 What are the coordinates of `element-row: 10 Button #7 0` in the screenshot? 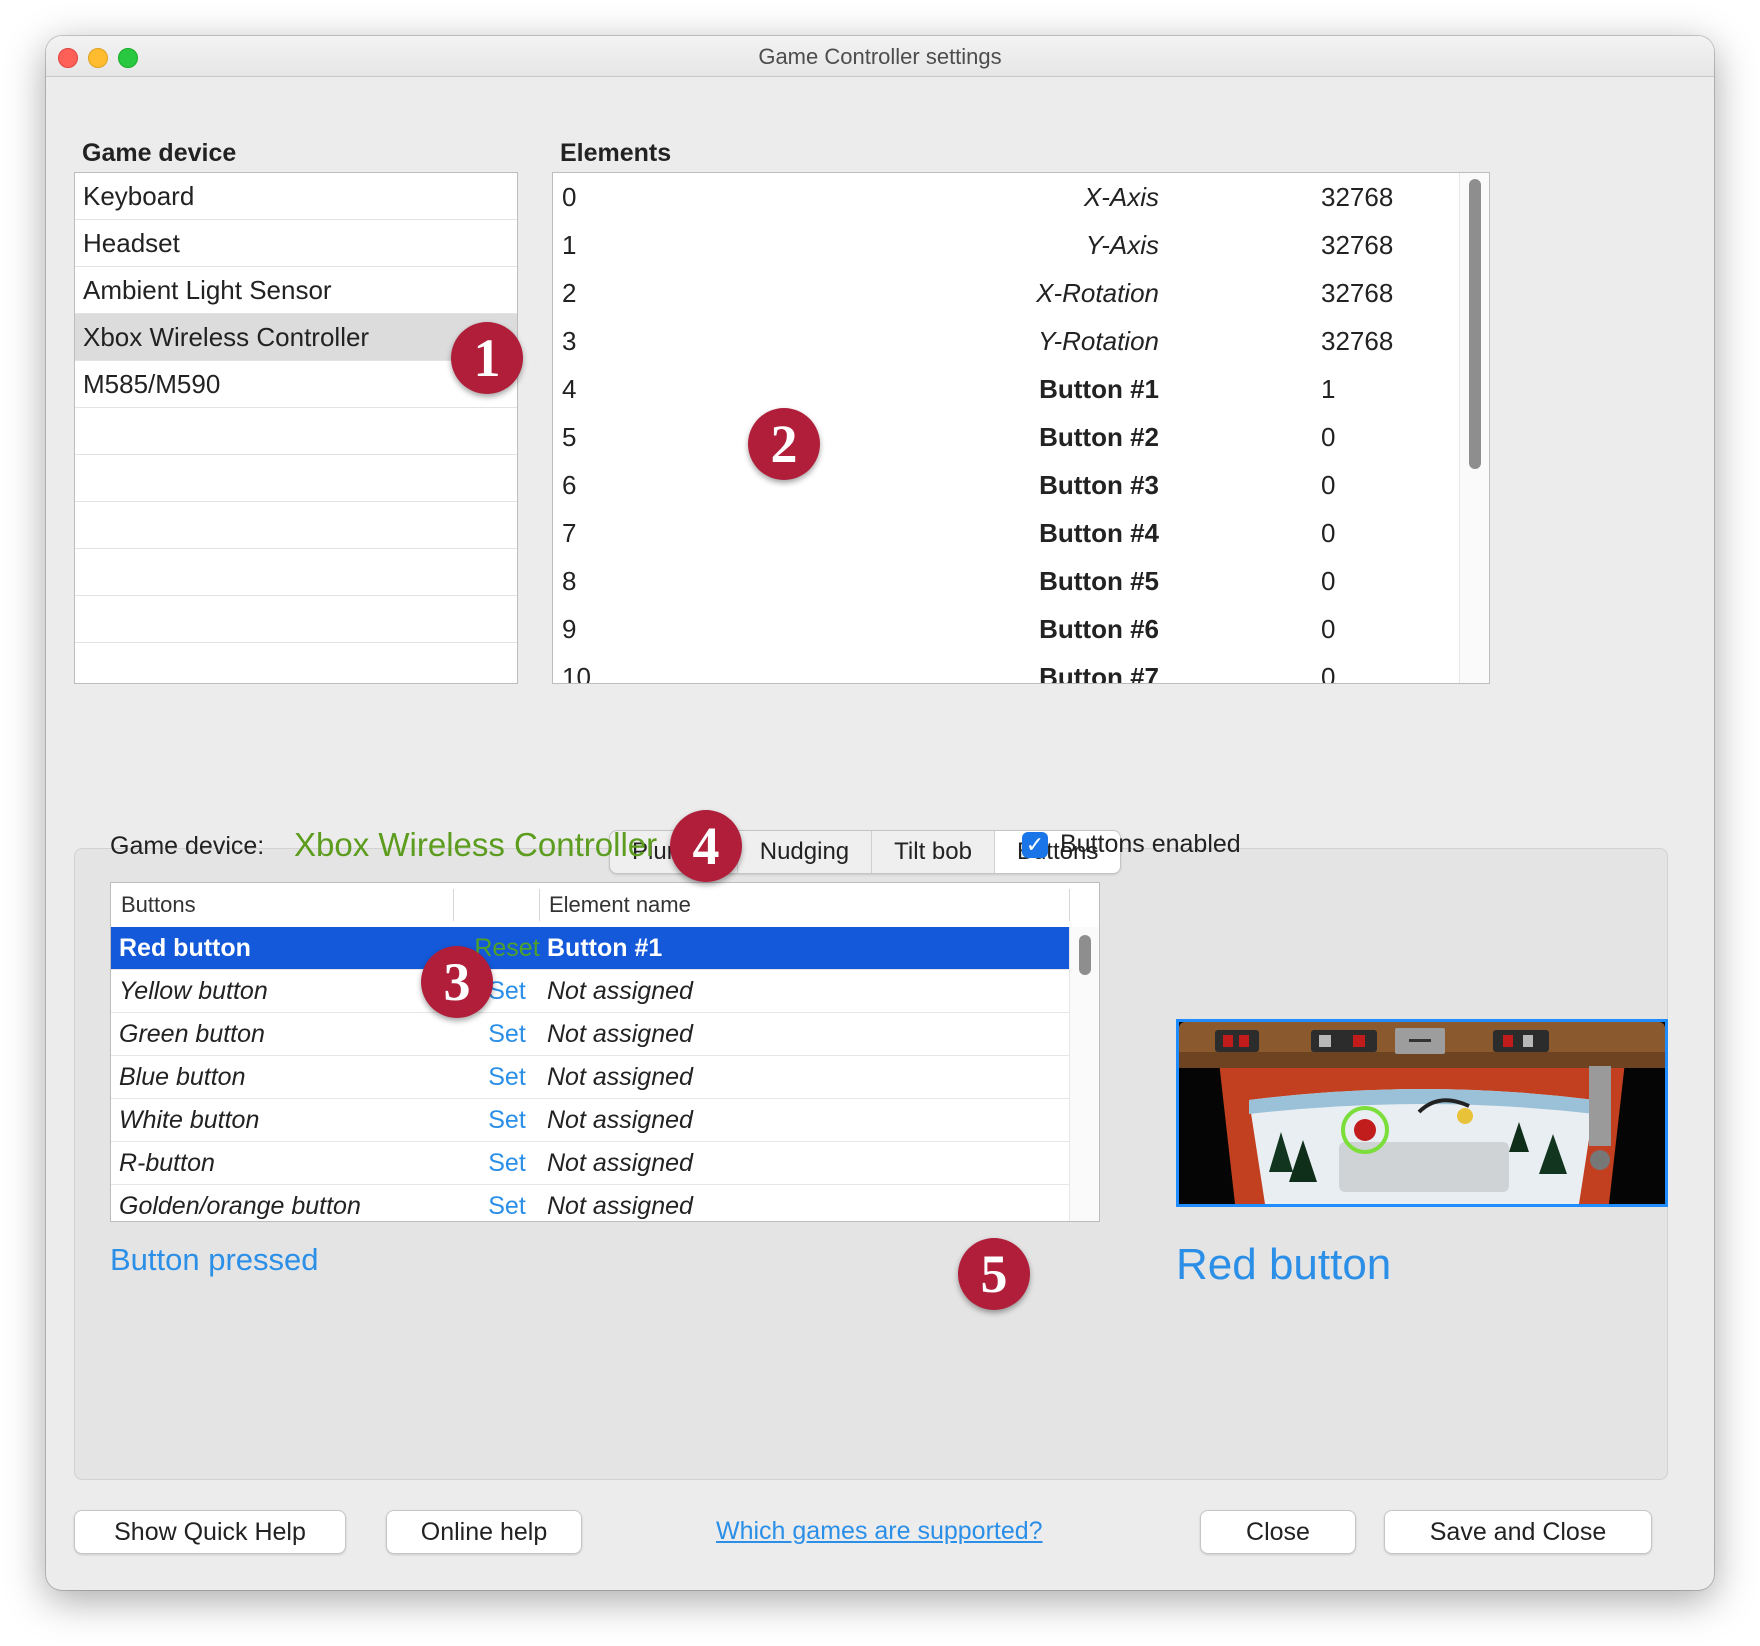 It's located at (1006, 668).